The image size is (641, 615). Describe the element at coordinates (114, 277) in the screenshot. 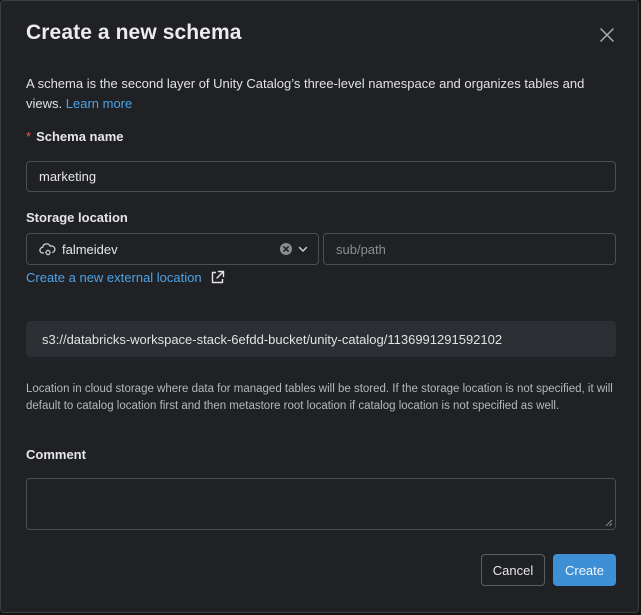

I see `create-external-location-text: Create a new external location` at that location.